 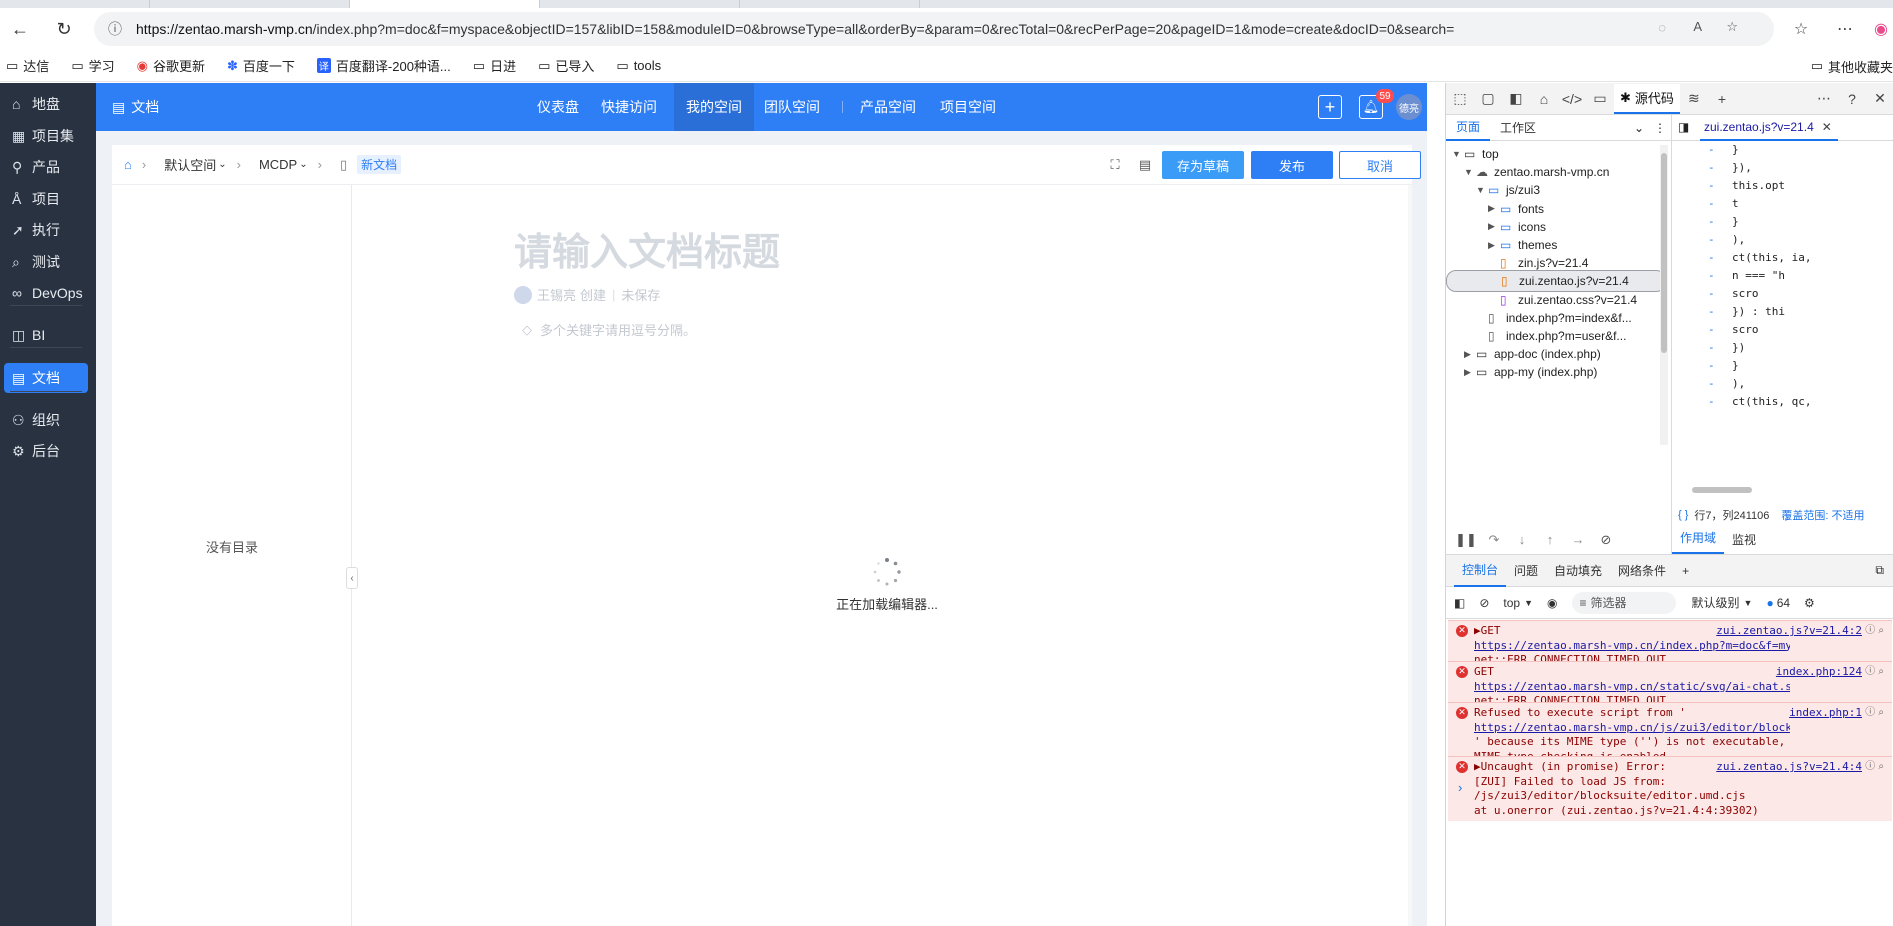 I want to click on scrollbar, so click(x=1664, y=295).